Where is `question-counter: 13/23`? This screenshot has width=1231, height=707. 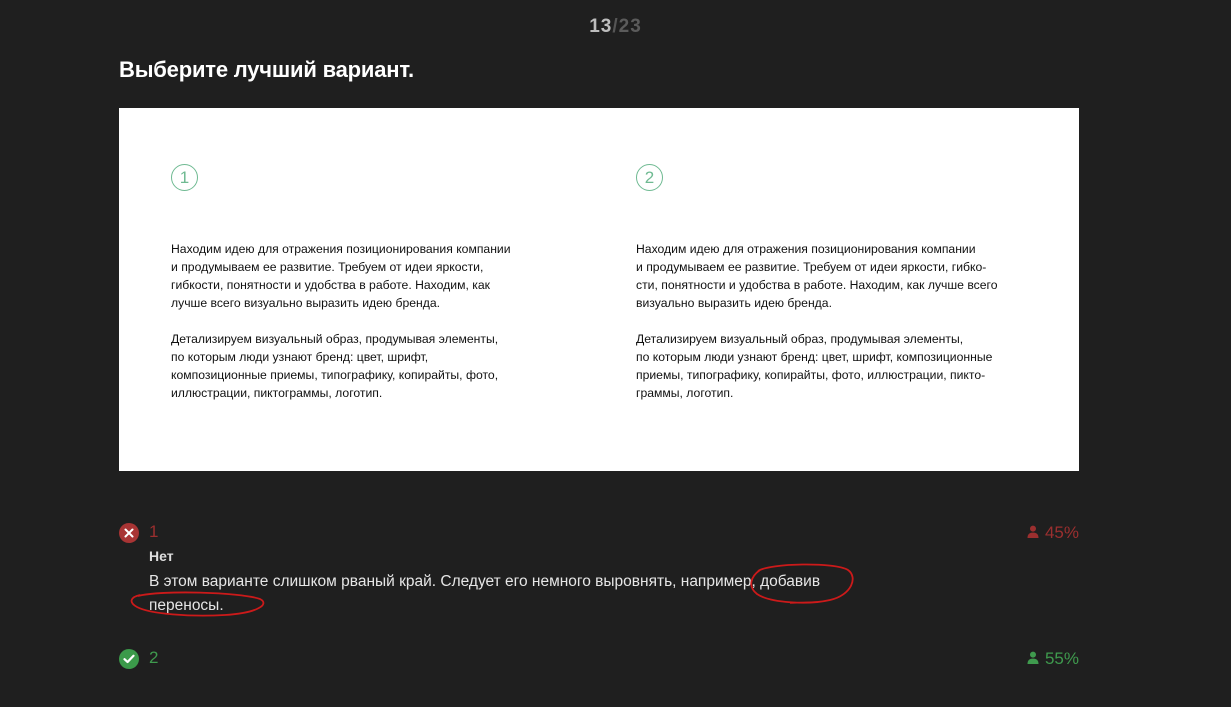
question-counter: 13/23 is located at coordinates (615, 27).